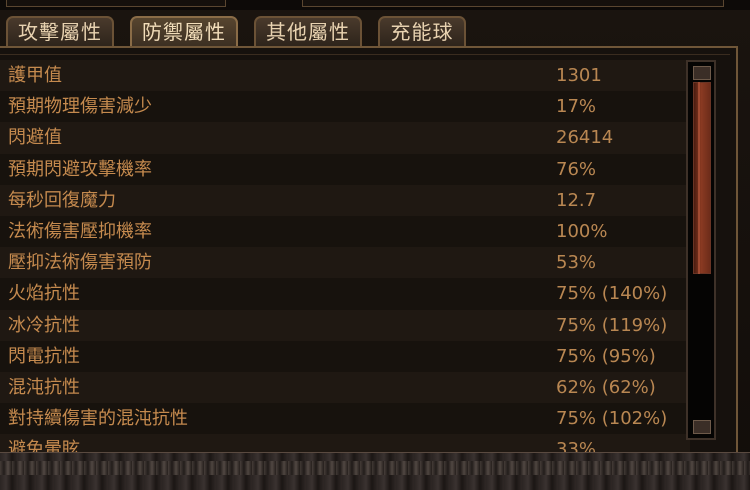 The width and height of the screenshot is (750, 490). I want to click on bottom-ornament, so click(375, 471).